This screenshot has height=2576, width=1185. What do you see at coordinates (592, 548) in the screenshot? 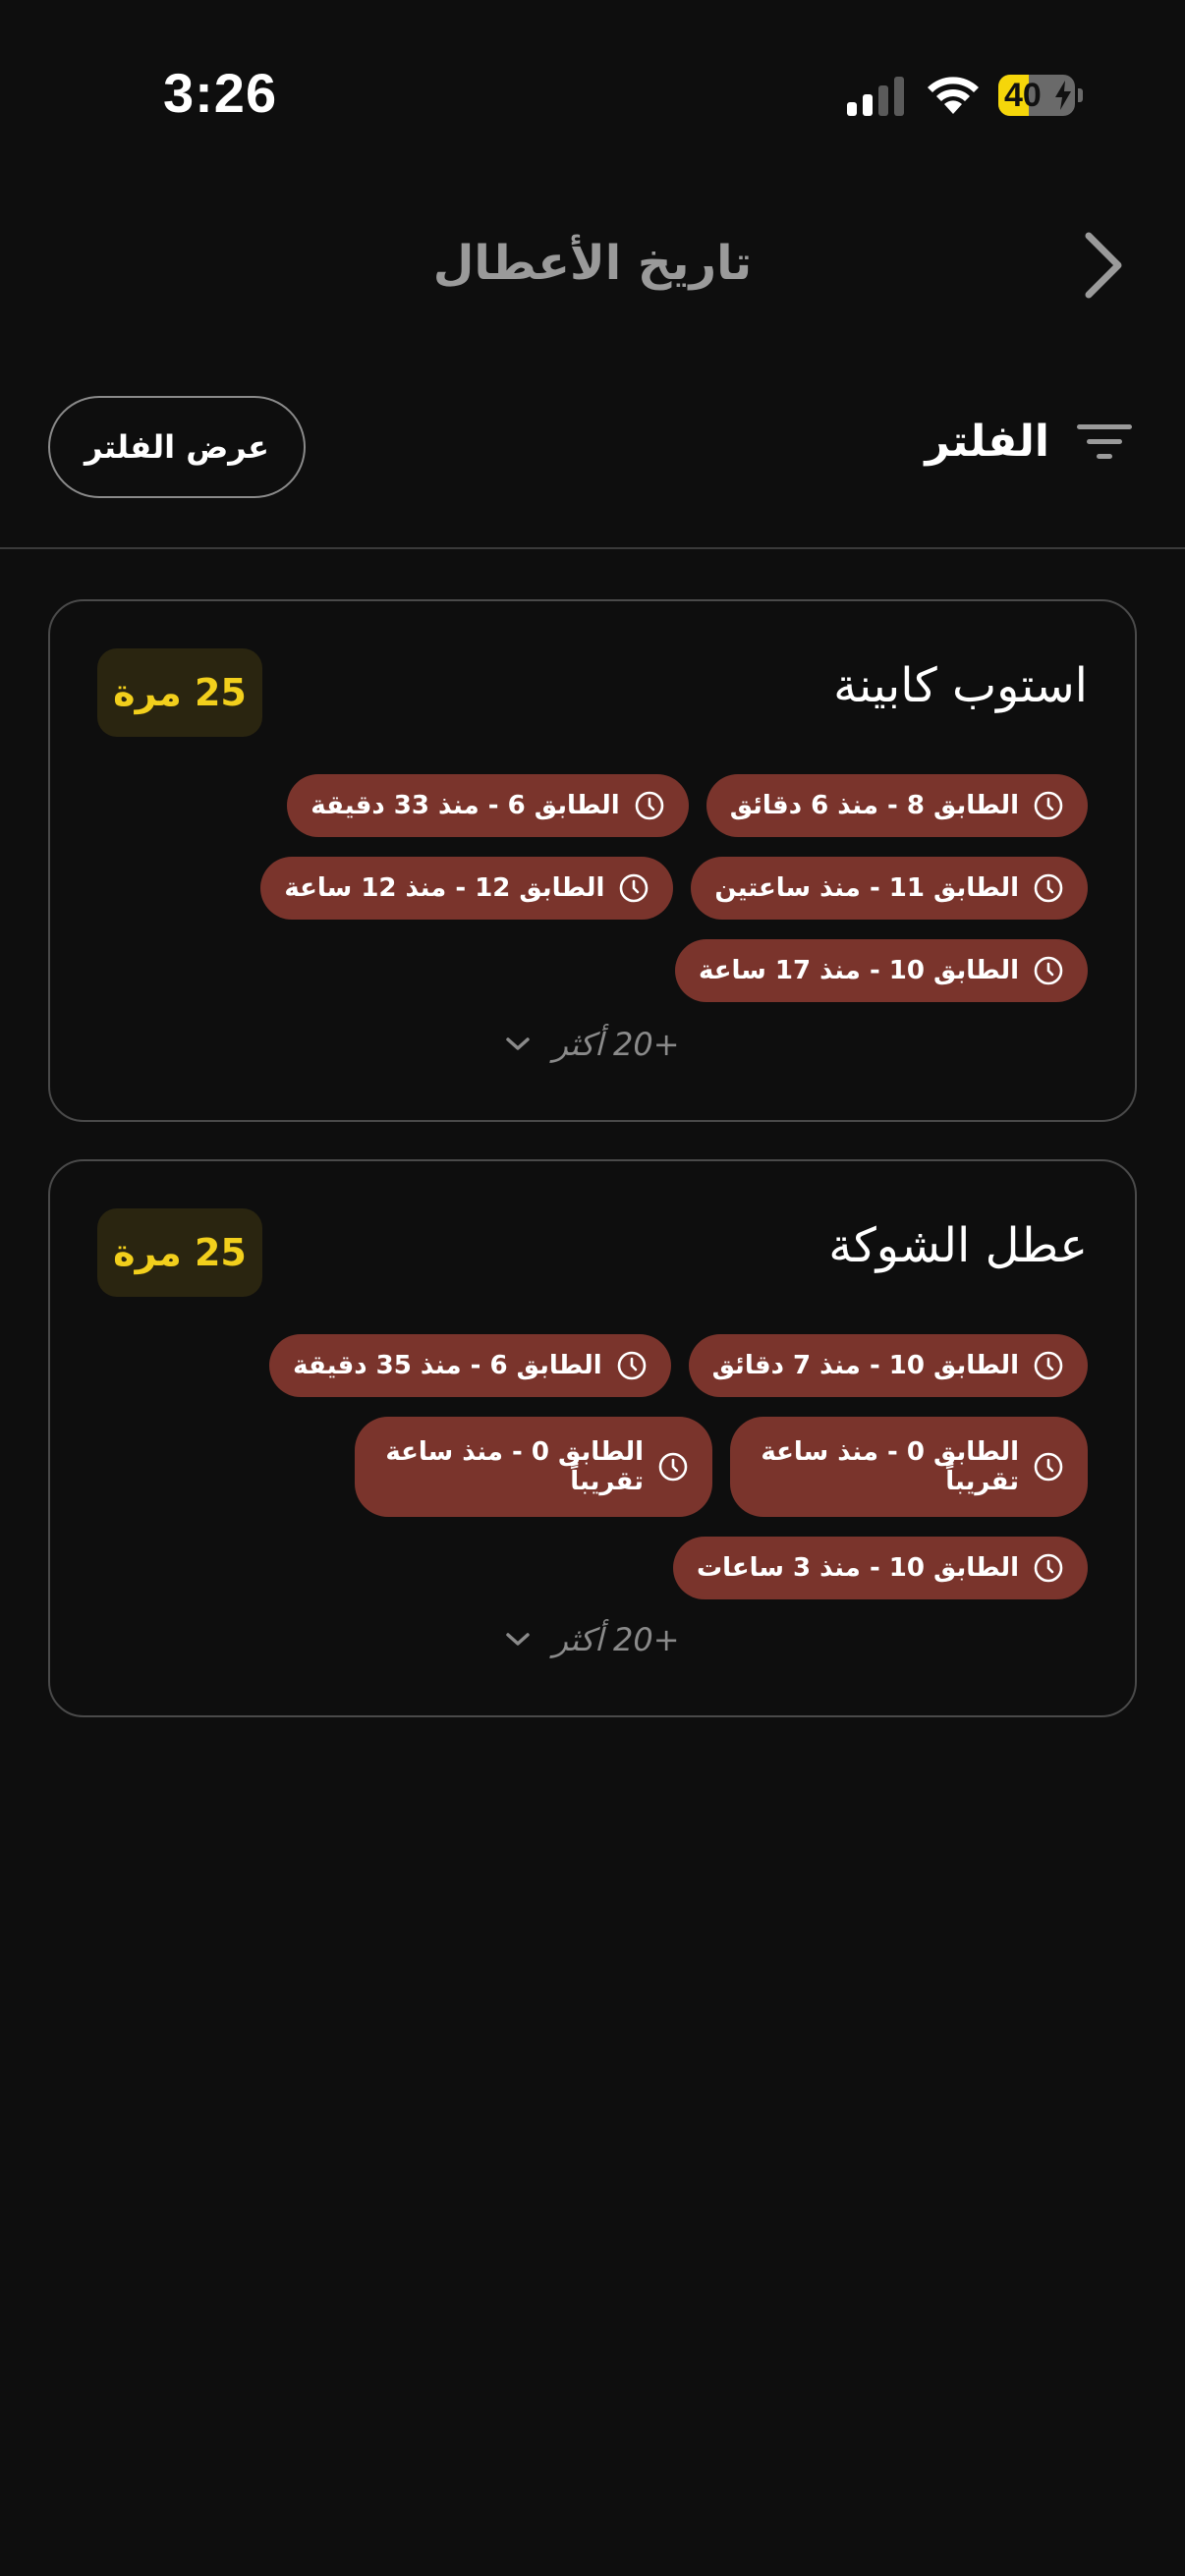
I see `divider` at bounding box center [592, 548].